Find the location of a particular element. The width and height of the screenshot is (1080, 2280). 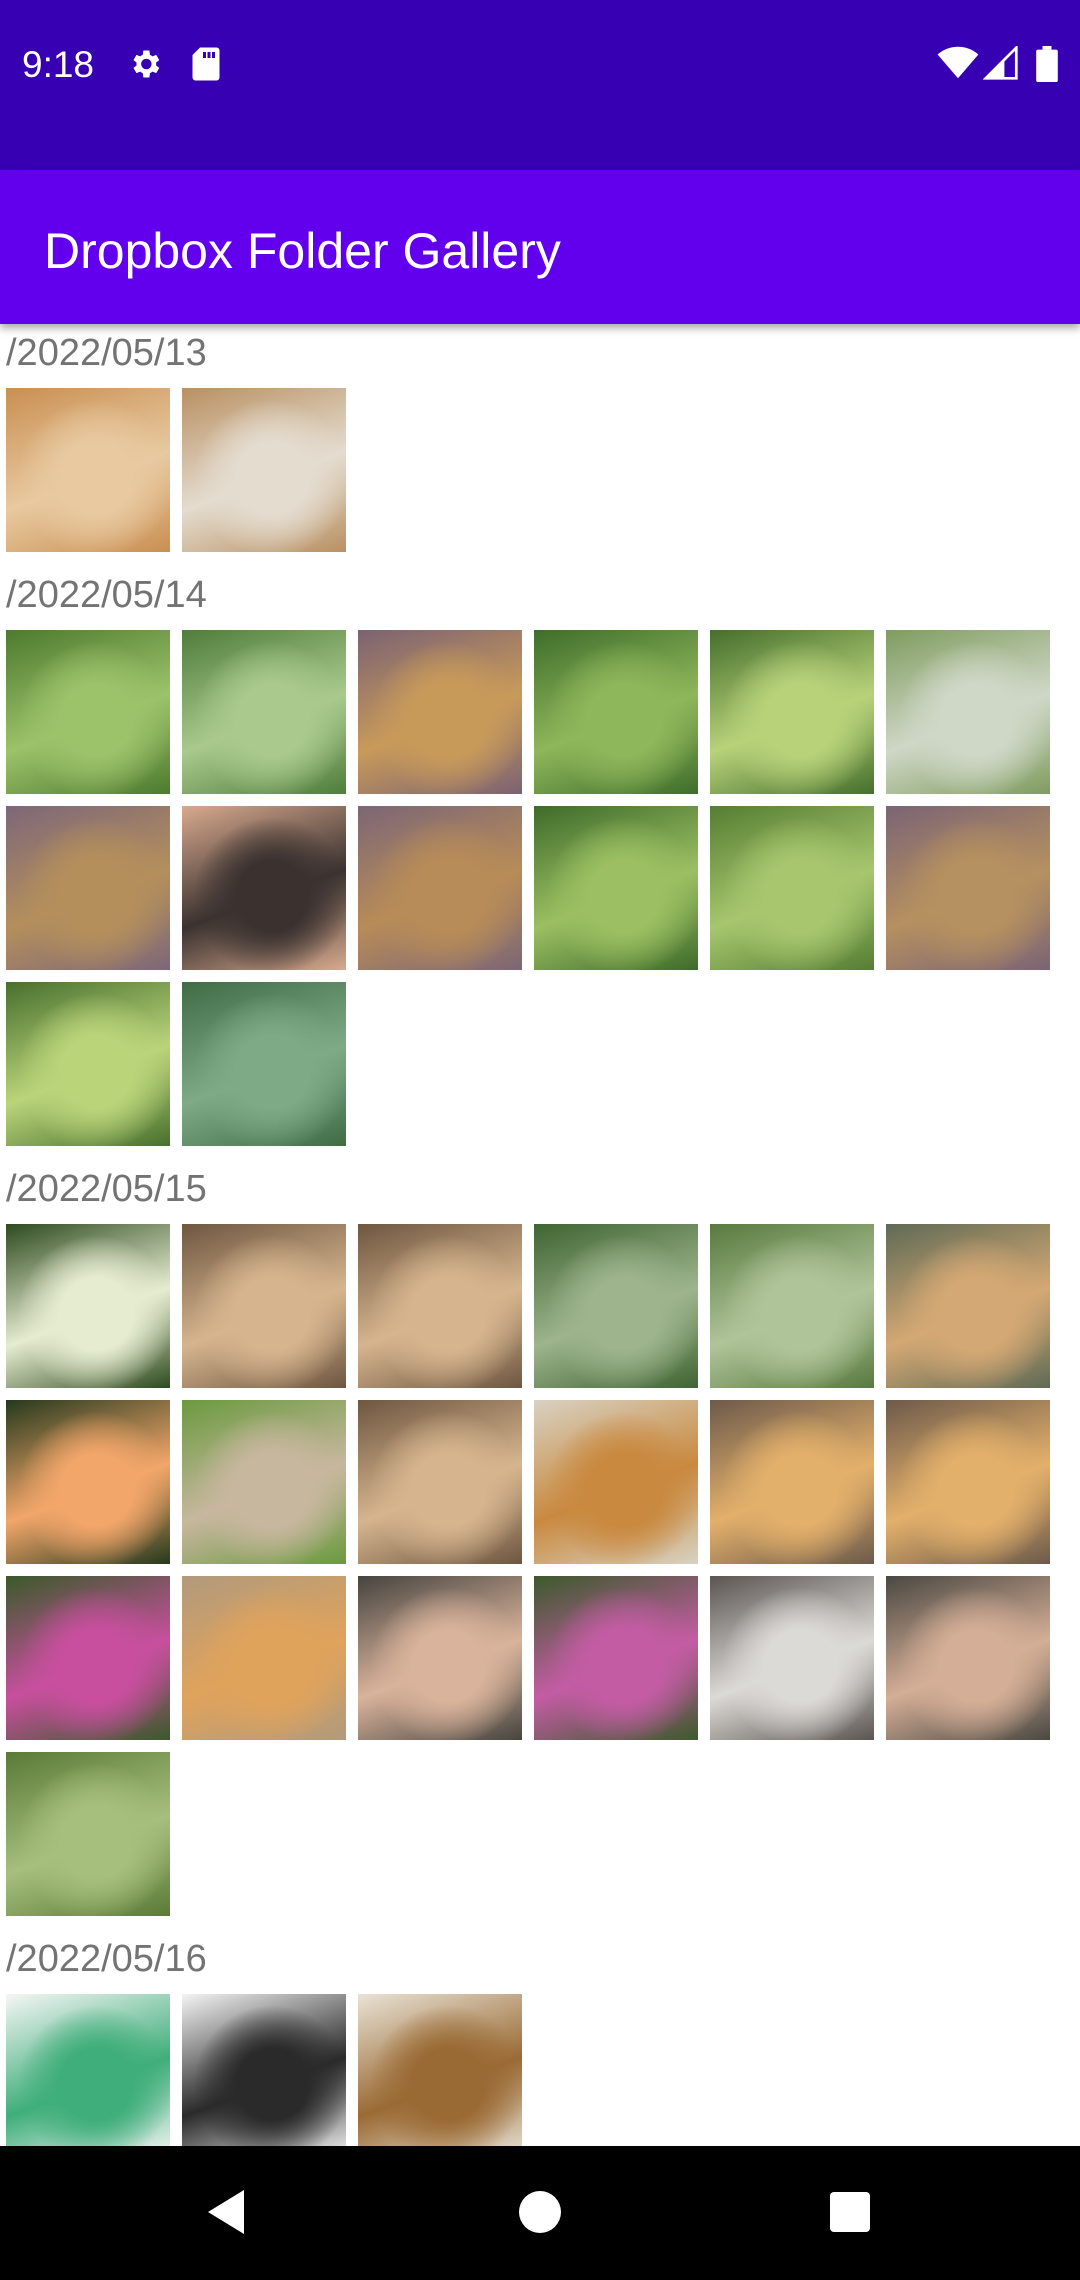

date-section: /2022/05/16 is located at coordinates (540, 2038).